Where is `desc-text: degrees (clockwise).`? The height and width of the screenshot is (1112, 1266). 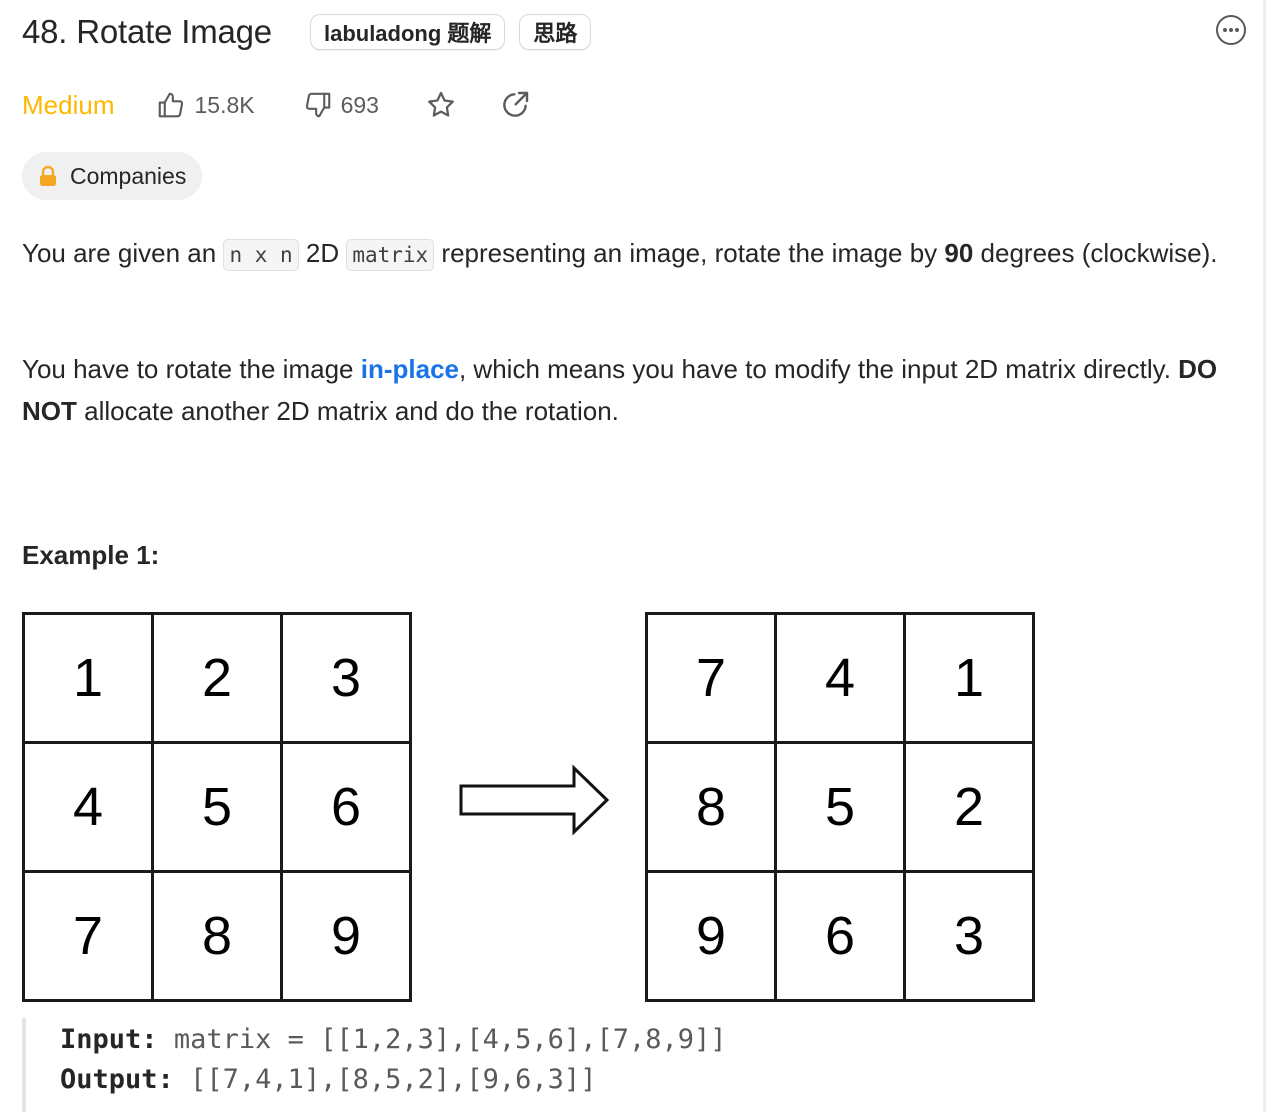
desc-text: degrees (clockwise). is located at coordinates (1095, 253).